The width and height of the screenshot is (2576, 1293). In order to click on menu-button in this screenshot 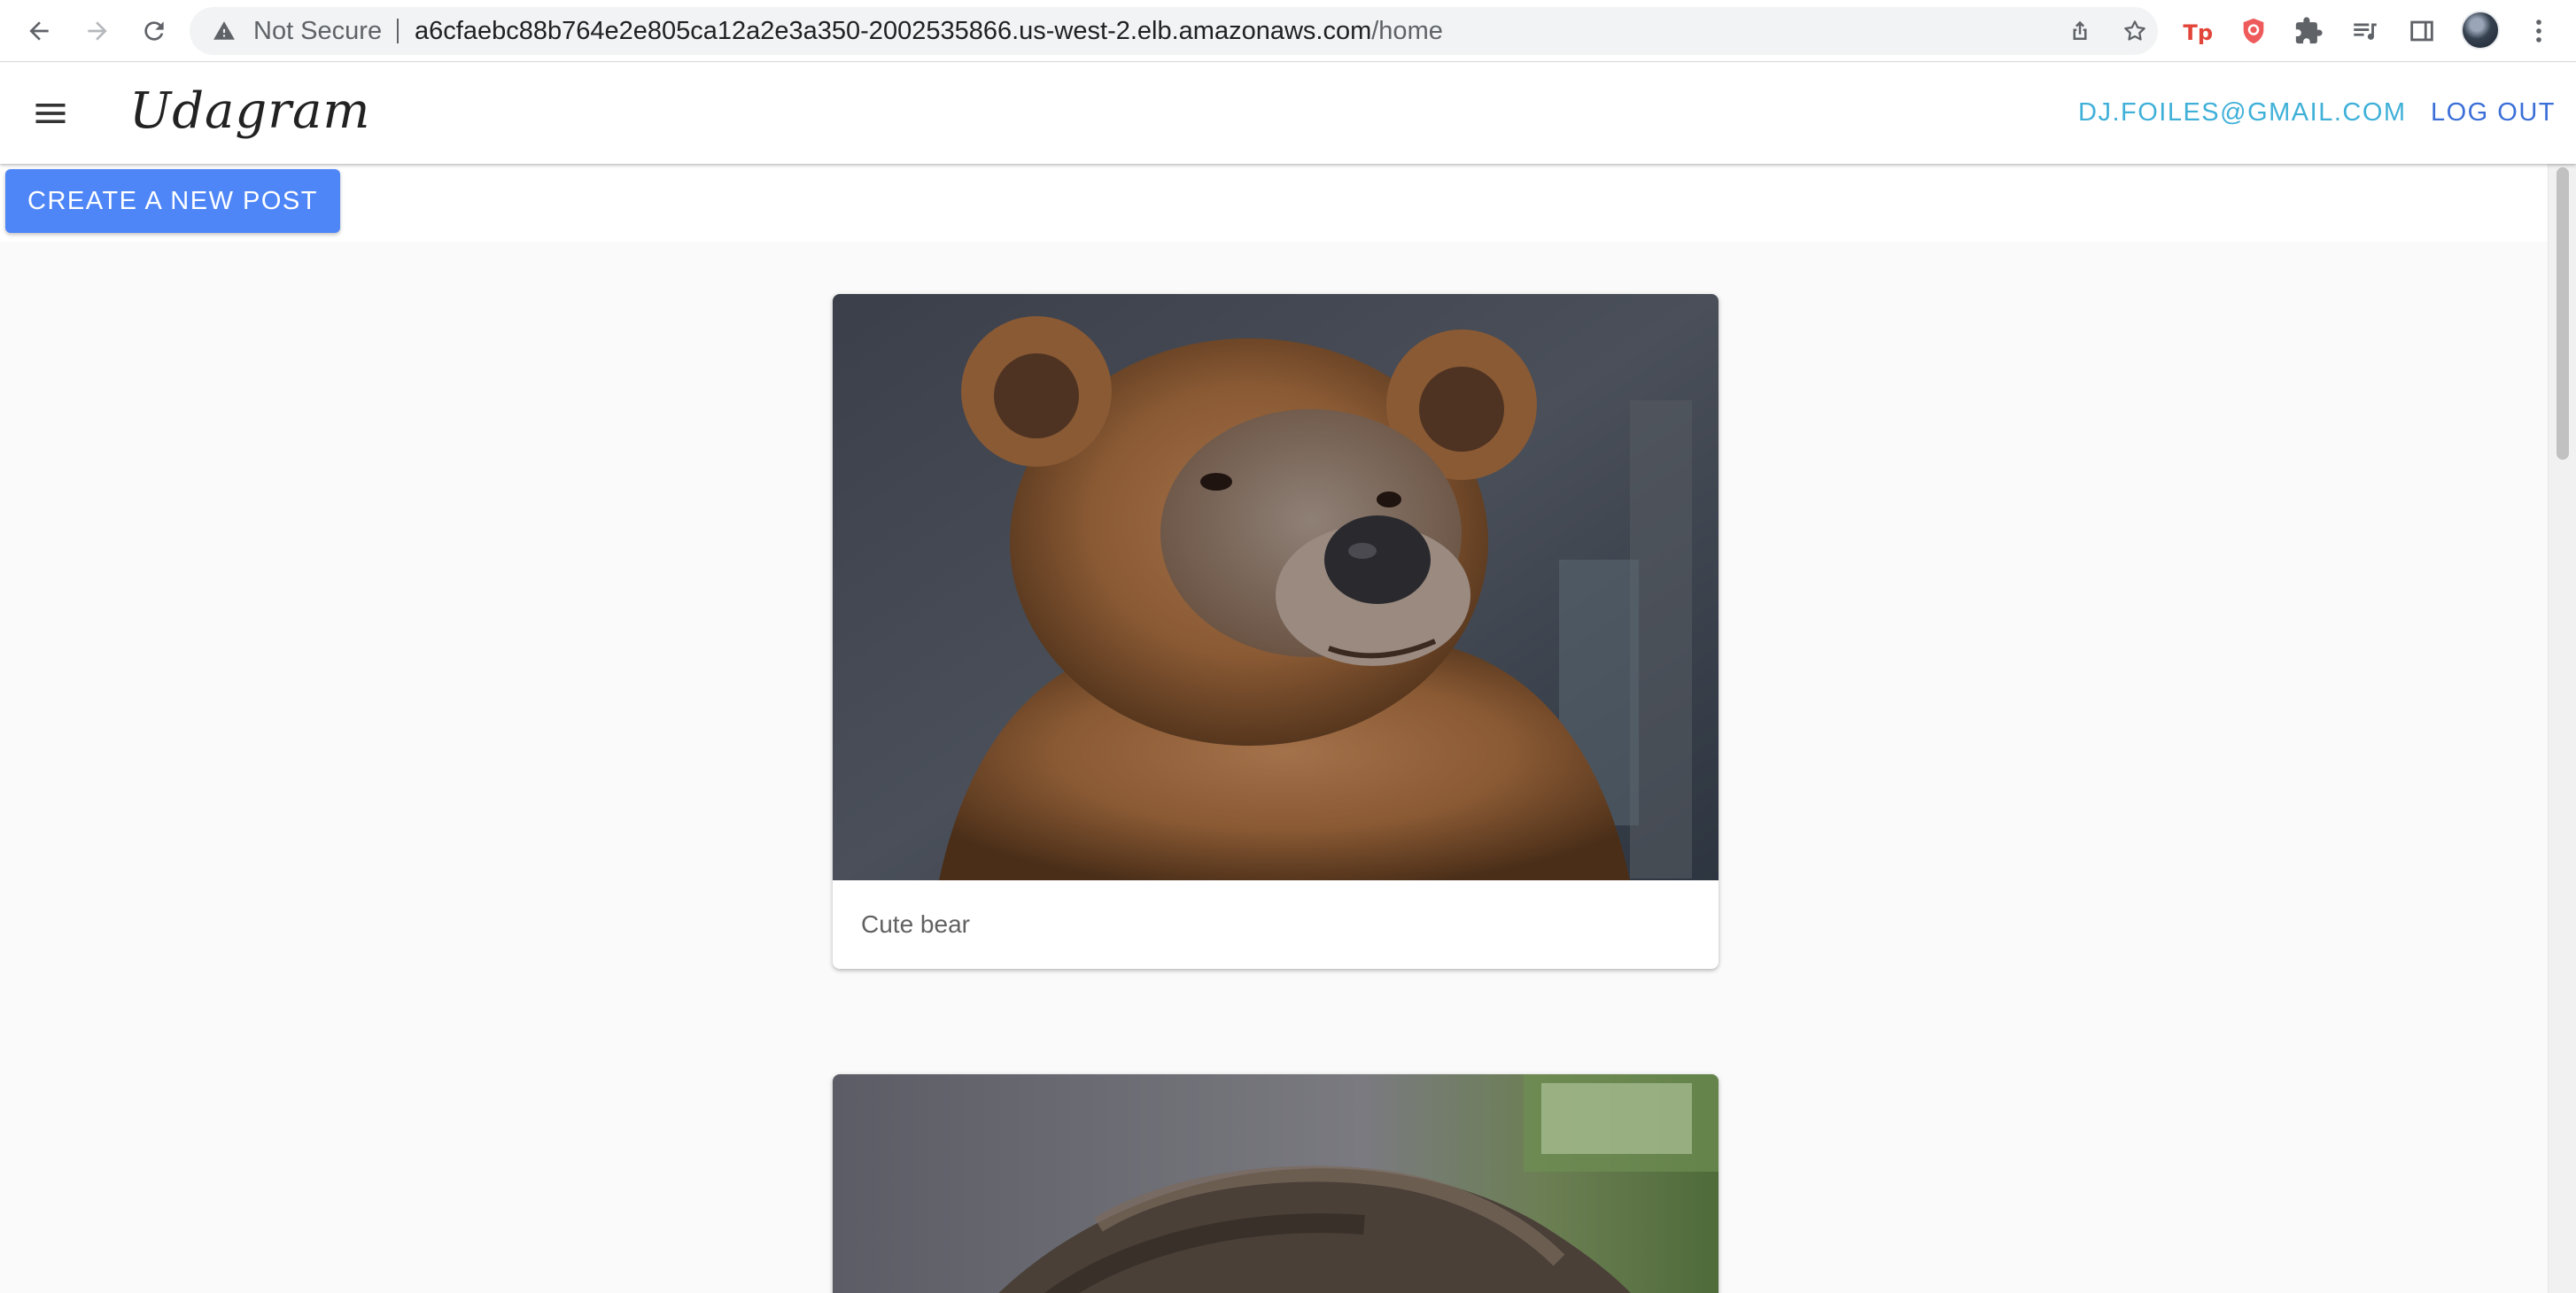, I will do `click(50, 113)`.